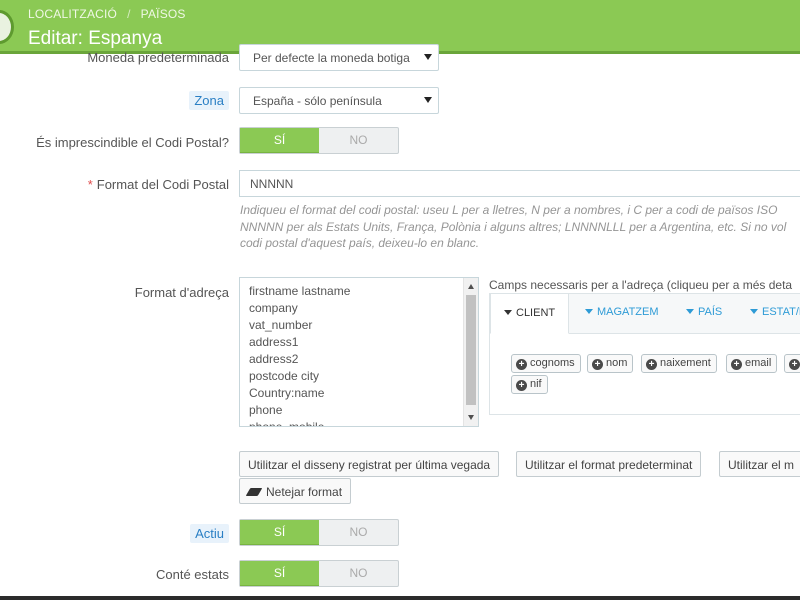 The image size is (800, 600). Describe the element at coordinates (274, 359) in the screenshot. I see `address-line: address2` at that location.